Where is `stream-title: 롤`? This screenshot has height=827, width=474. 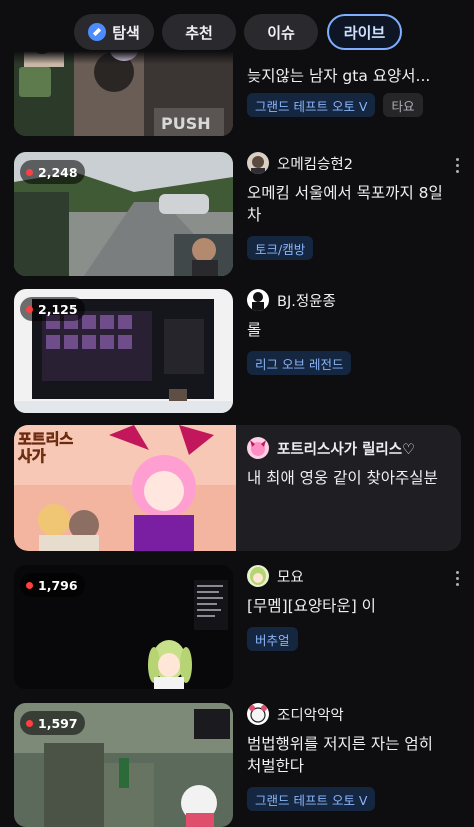 stream-title: 롤 is located at coordinates (349, 330).